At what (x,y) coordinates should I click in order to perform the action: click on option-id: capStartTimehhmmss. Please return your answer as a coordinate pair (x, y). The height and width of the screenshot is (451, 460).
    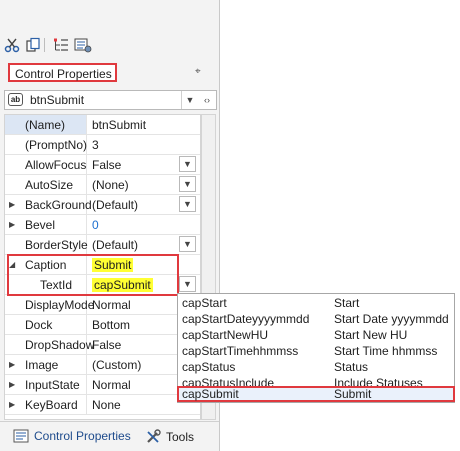
    Looking at the image, I should click on (240, 351).